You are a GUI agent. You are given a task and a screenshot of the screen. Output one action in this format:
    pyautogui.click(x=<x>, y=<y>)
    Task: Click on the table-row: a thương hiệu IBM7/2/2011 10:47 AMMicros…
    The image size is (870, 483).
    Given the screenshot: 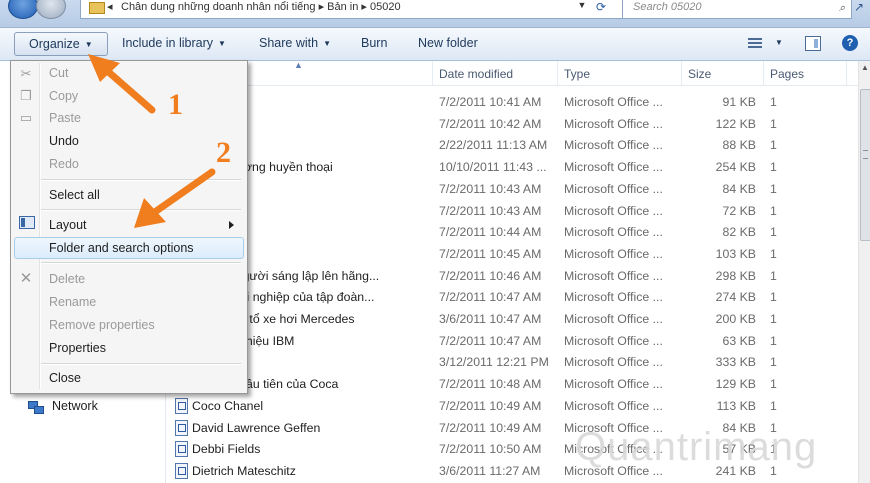 What is the action you would take?
    pyautogui.click(x=512, y=342)
    